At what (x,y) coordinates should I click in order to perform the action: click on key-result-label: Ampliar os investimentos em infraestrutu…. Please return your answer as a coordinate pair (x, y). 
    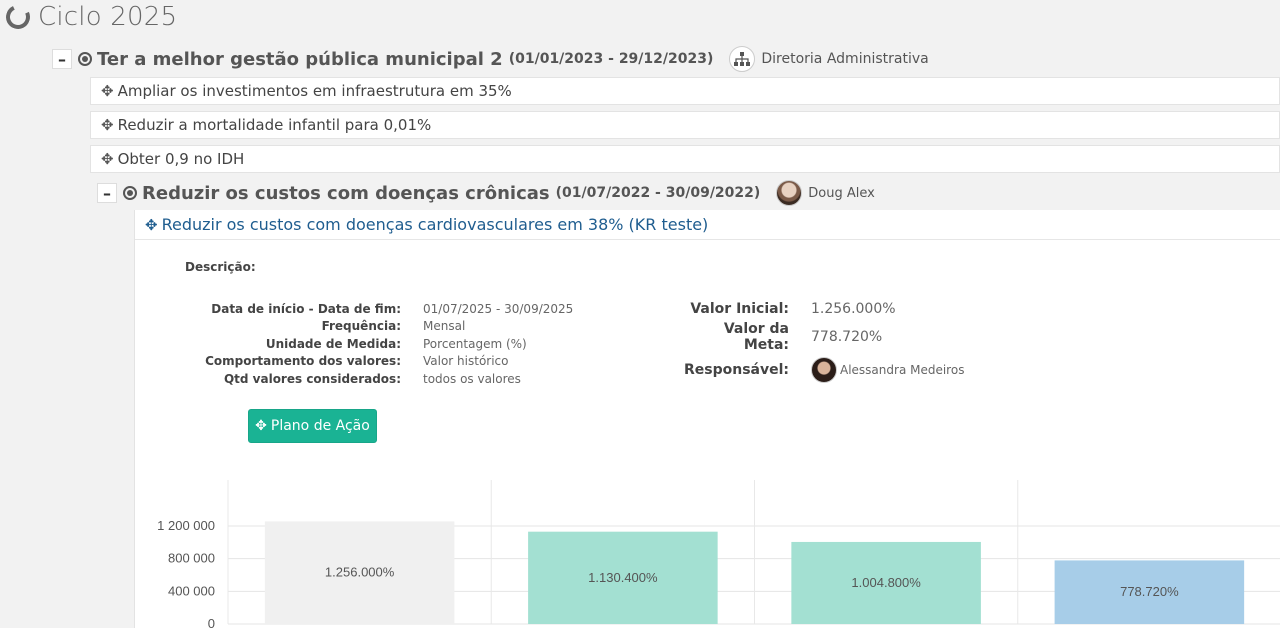
    Looking at the image, I should click on (314, 91).